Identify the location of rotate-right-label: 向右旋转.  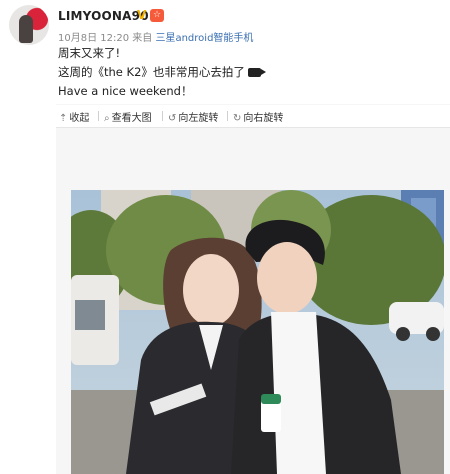
(263, 118).